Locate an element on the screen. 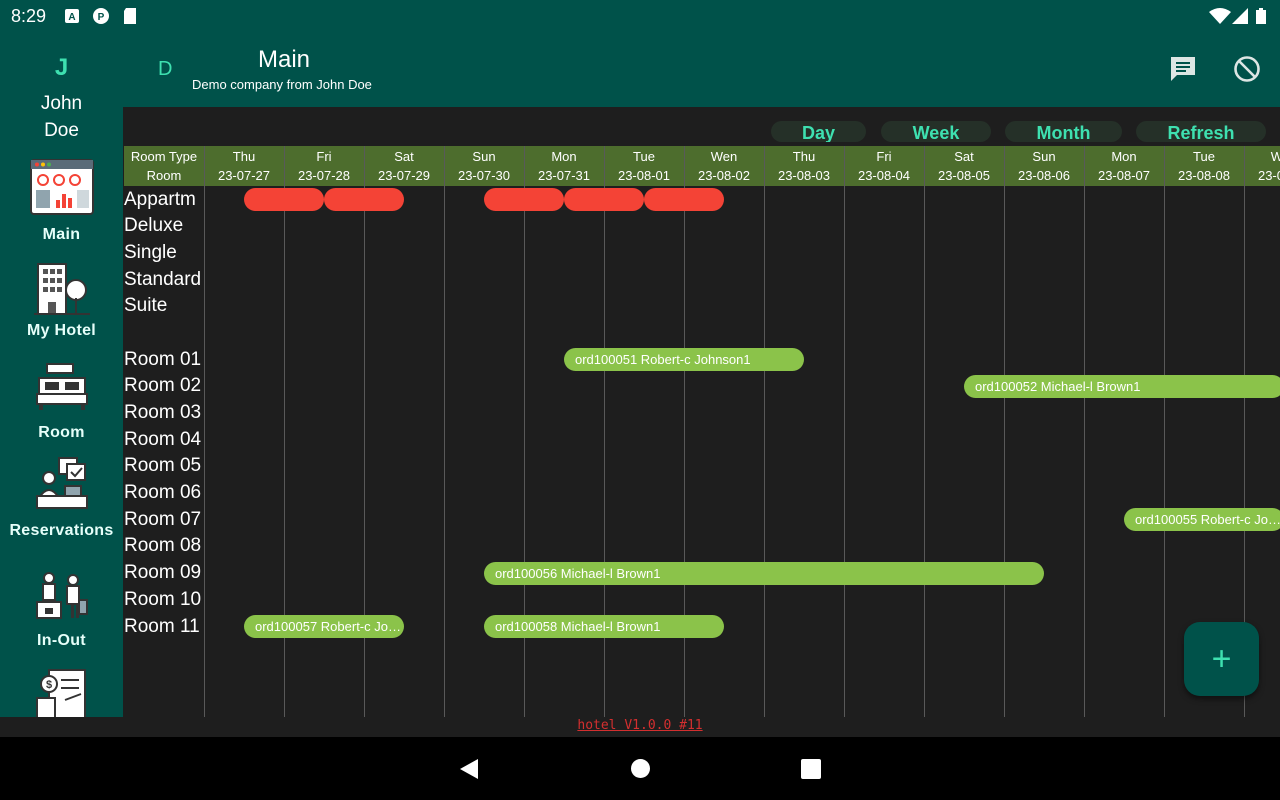 Image resolution: width=1280 pixels, height=800 pixels. day-header-date: 23-08-01 is located at coordinates (644, 175).